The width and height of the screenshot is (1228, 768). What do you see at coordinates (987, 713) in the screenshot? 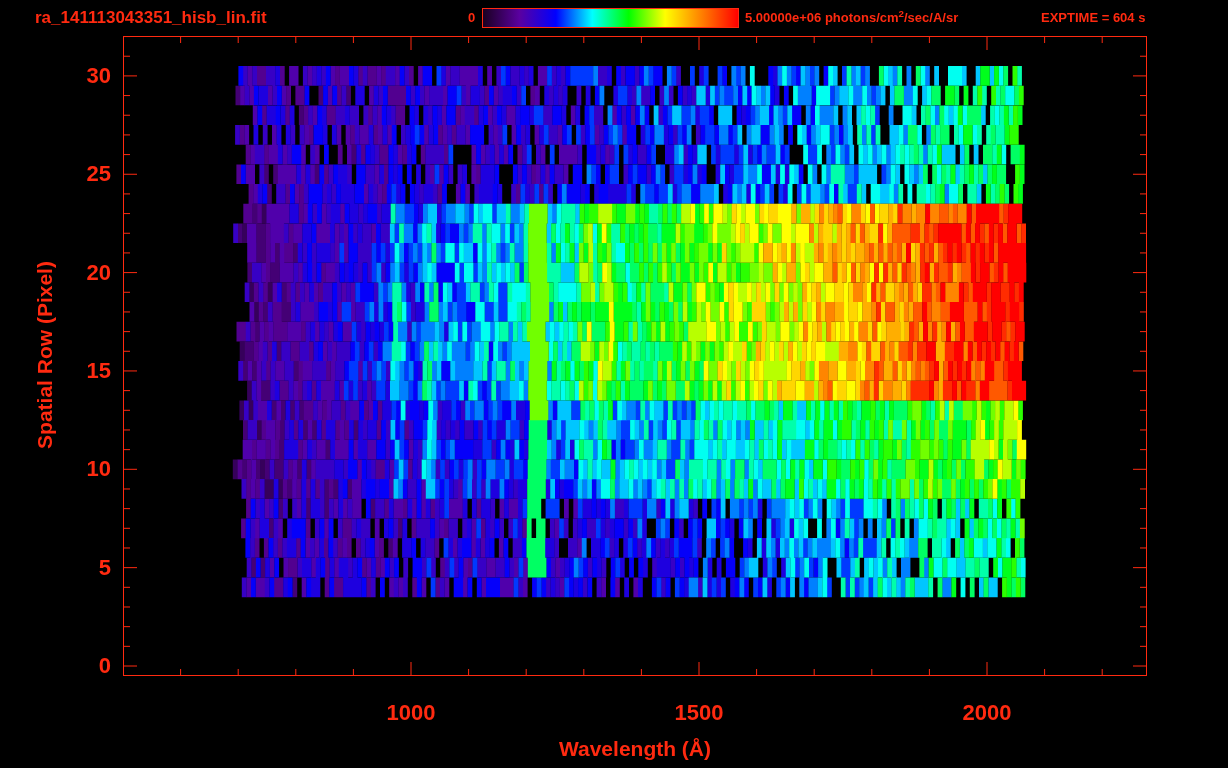
I see `x-tick-label: 2000` at bounding box center [987, 713].